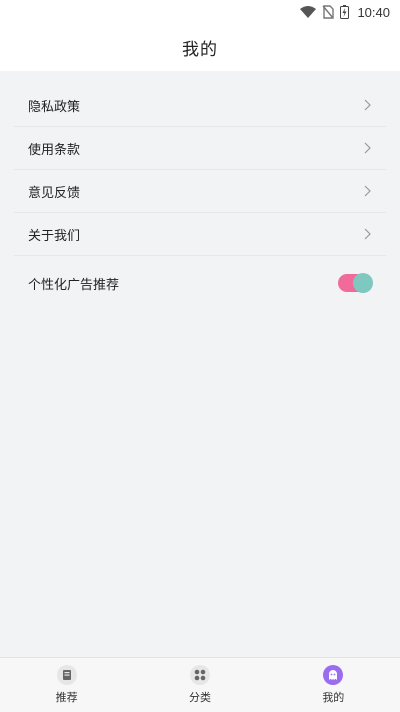  Describe the element at coordinates (54, 107) in the screenshot. I see `menu-item-label: 隐私政策` at that location.